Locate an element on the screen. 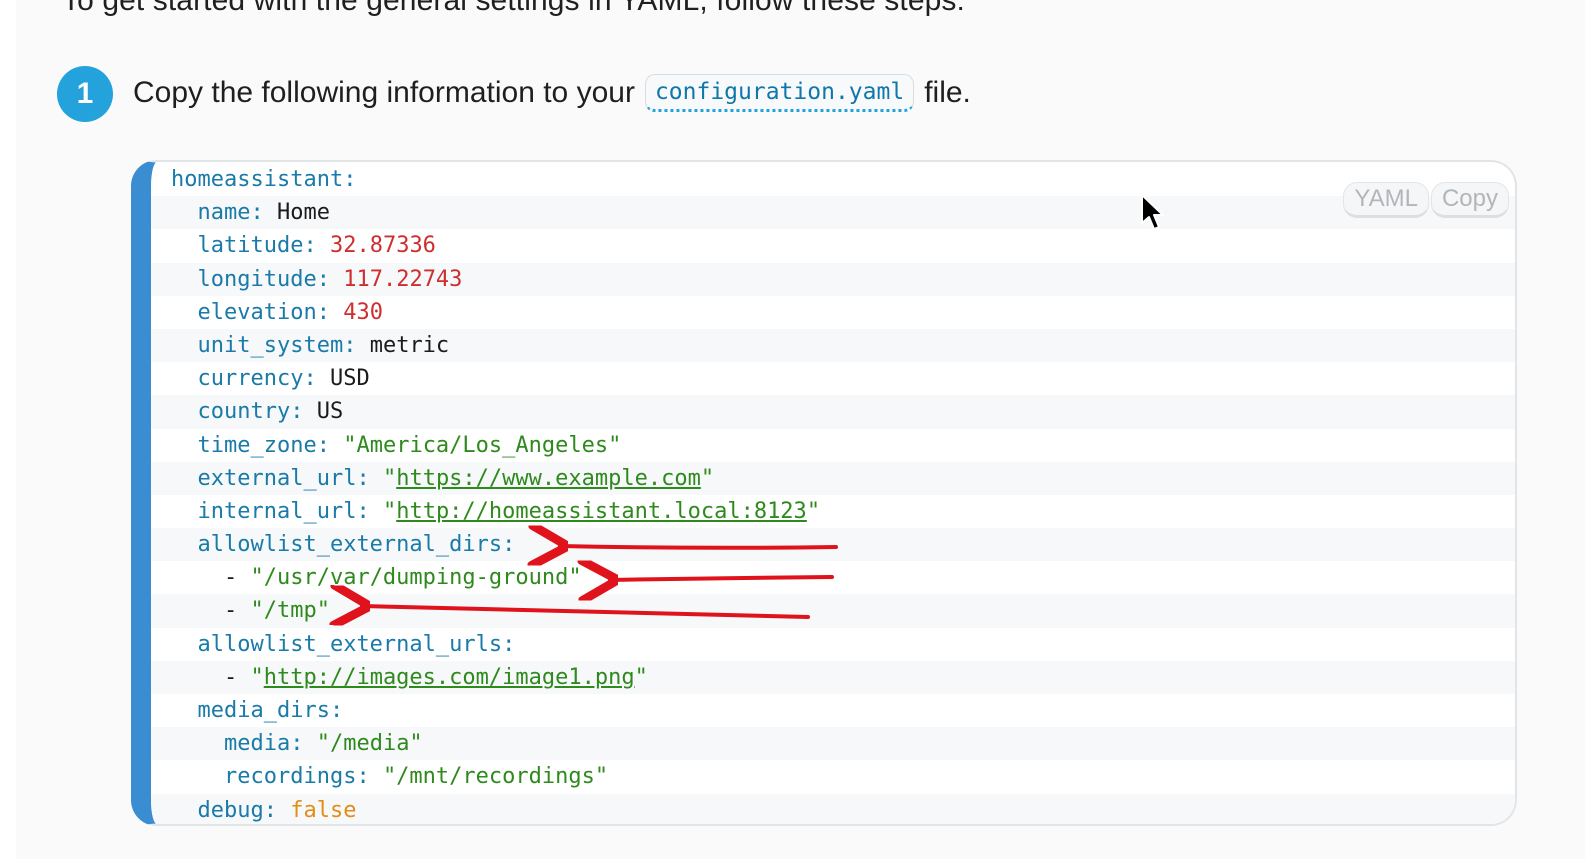  code-line: longitude: 117.22743 is located at coordinates (833, 279).